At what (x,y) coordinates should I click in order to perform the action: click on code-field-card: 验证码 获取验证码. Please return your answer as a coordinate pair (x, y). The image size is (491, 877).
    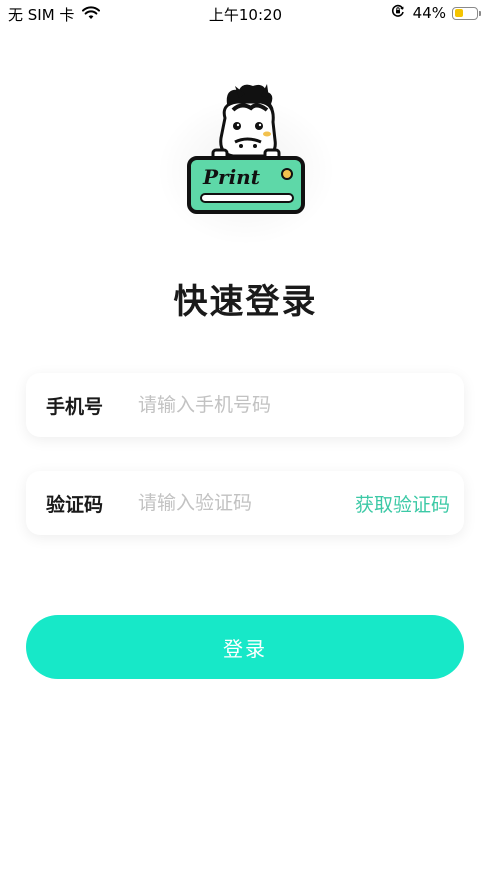
    Looking at the image, I should click on (245, 503).